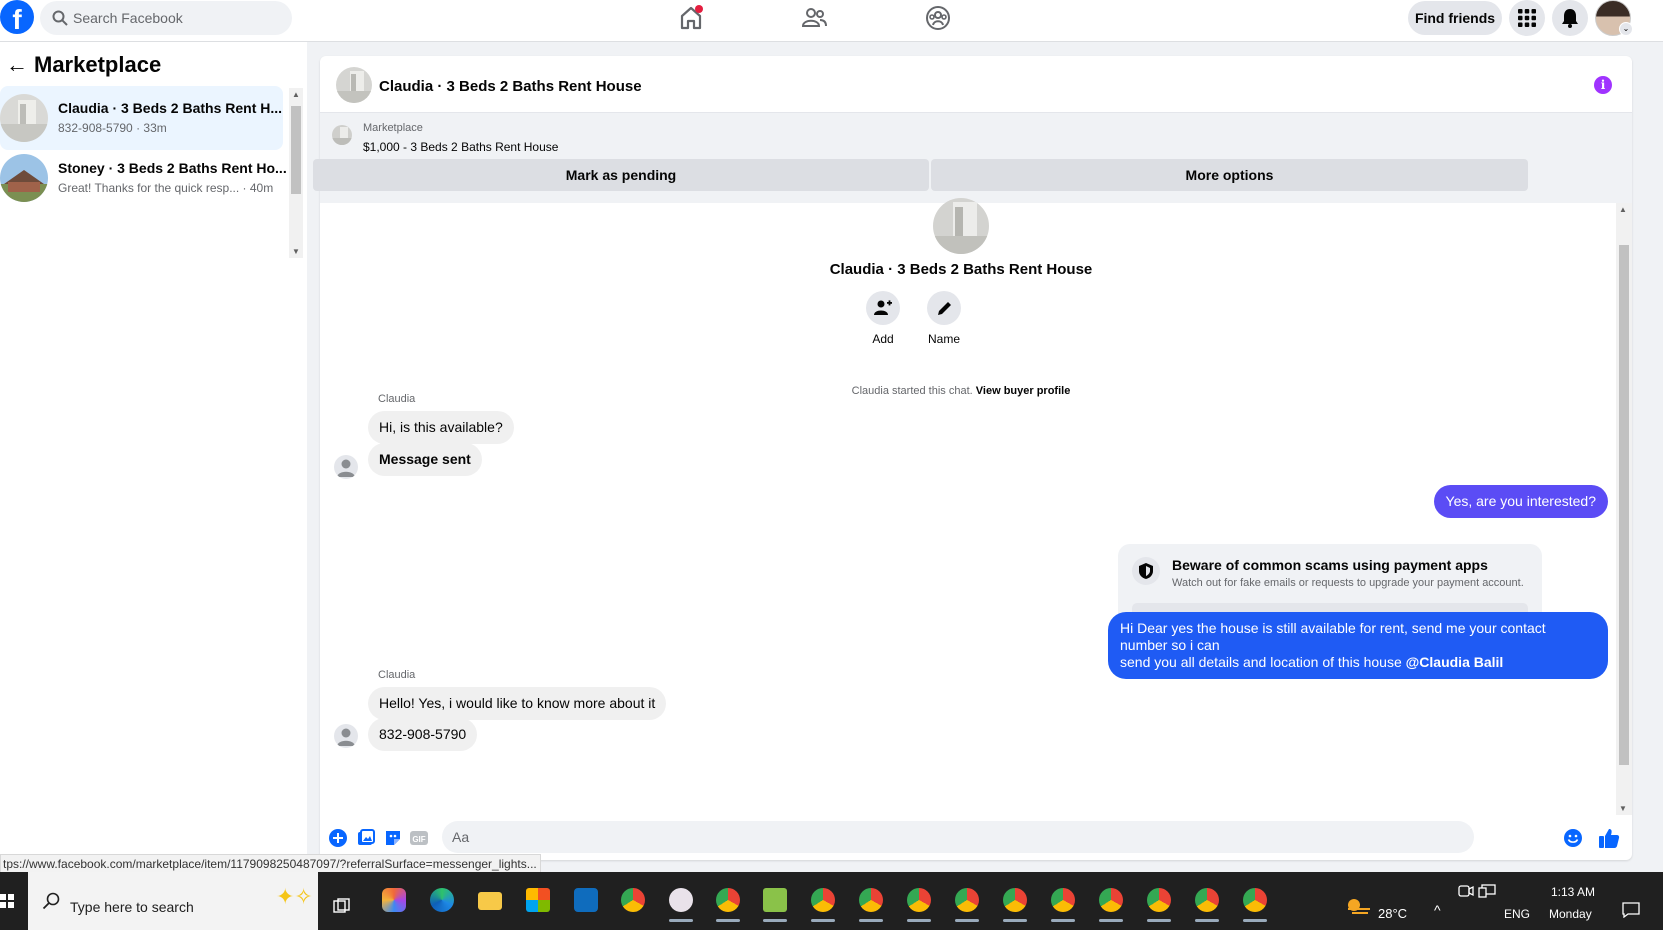 Image resolution: width=1663 pixels, height=930 pixels. Describe the element at coordinates (173, 901) in the screenshot. I see `taskbar-search: Type here to search ✦✧` at that location.